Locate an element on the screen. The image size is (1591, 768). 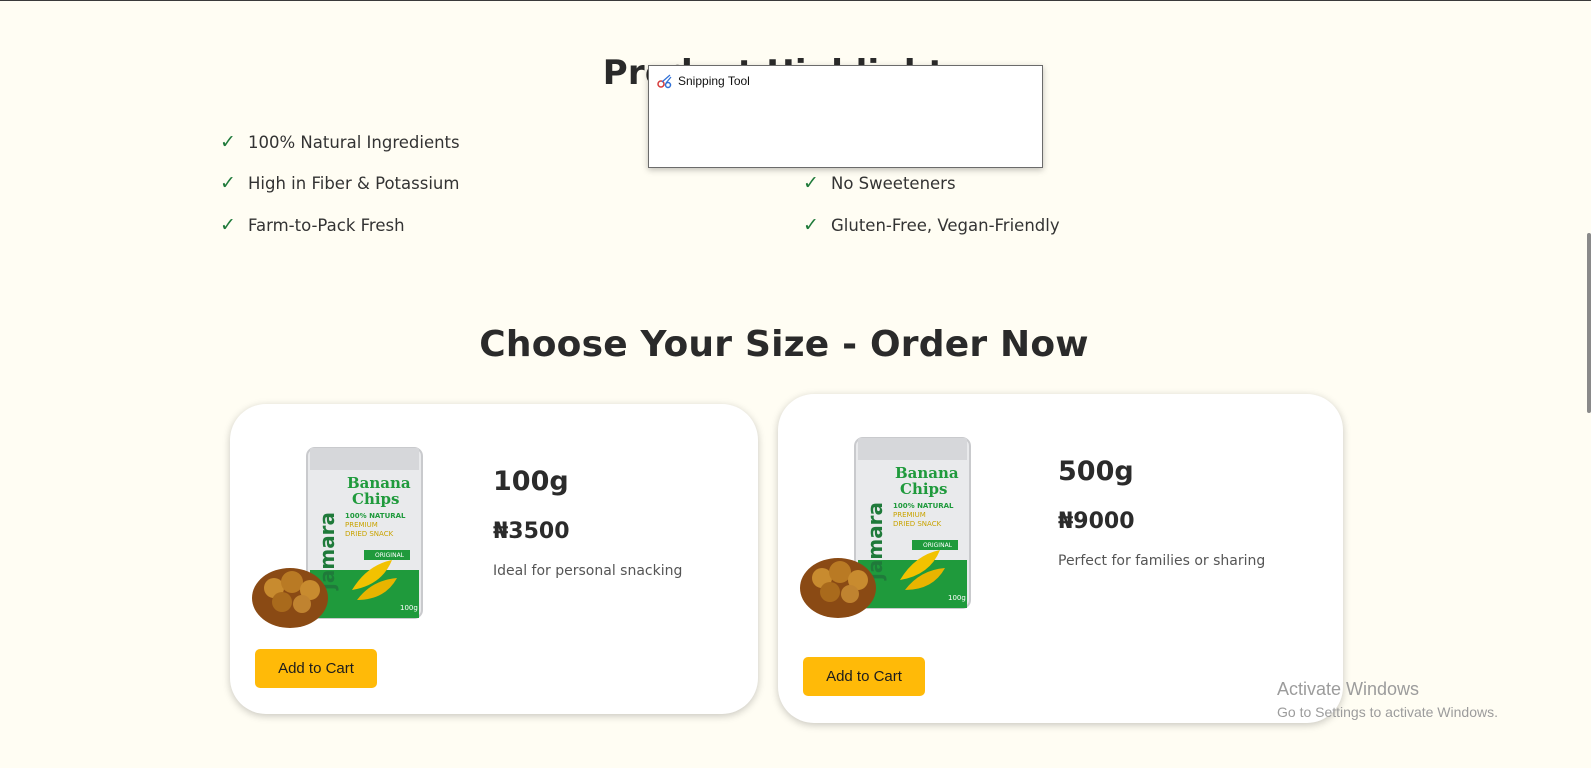
feature-label: 100% Natural Ingredients is located at coordinates (354, 142).